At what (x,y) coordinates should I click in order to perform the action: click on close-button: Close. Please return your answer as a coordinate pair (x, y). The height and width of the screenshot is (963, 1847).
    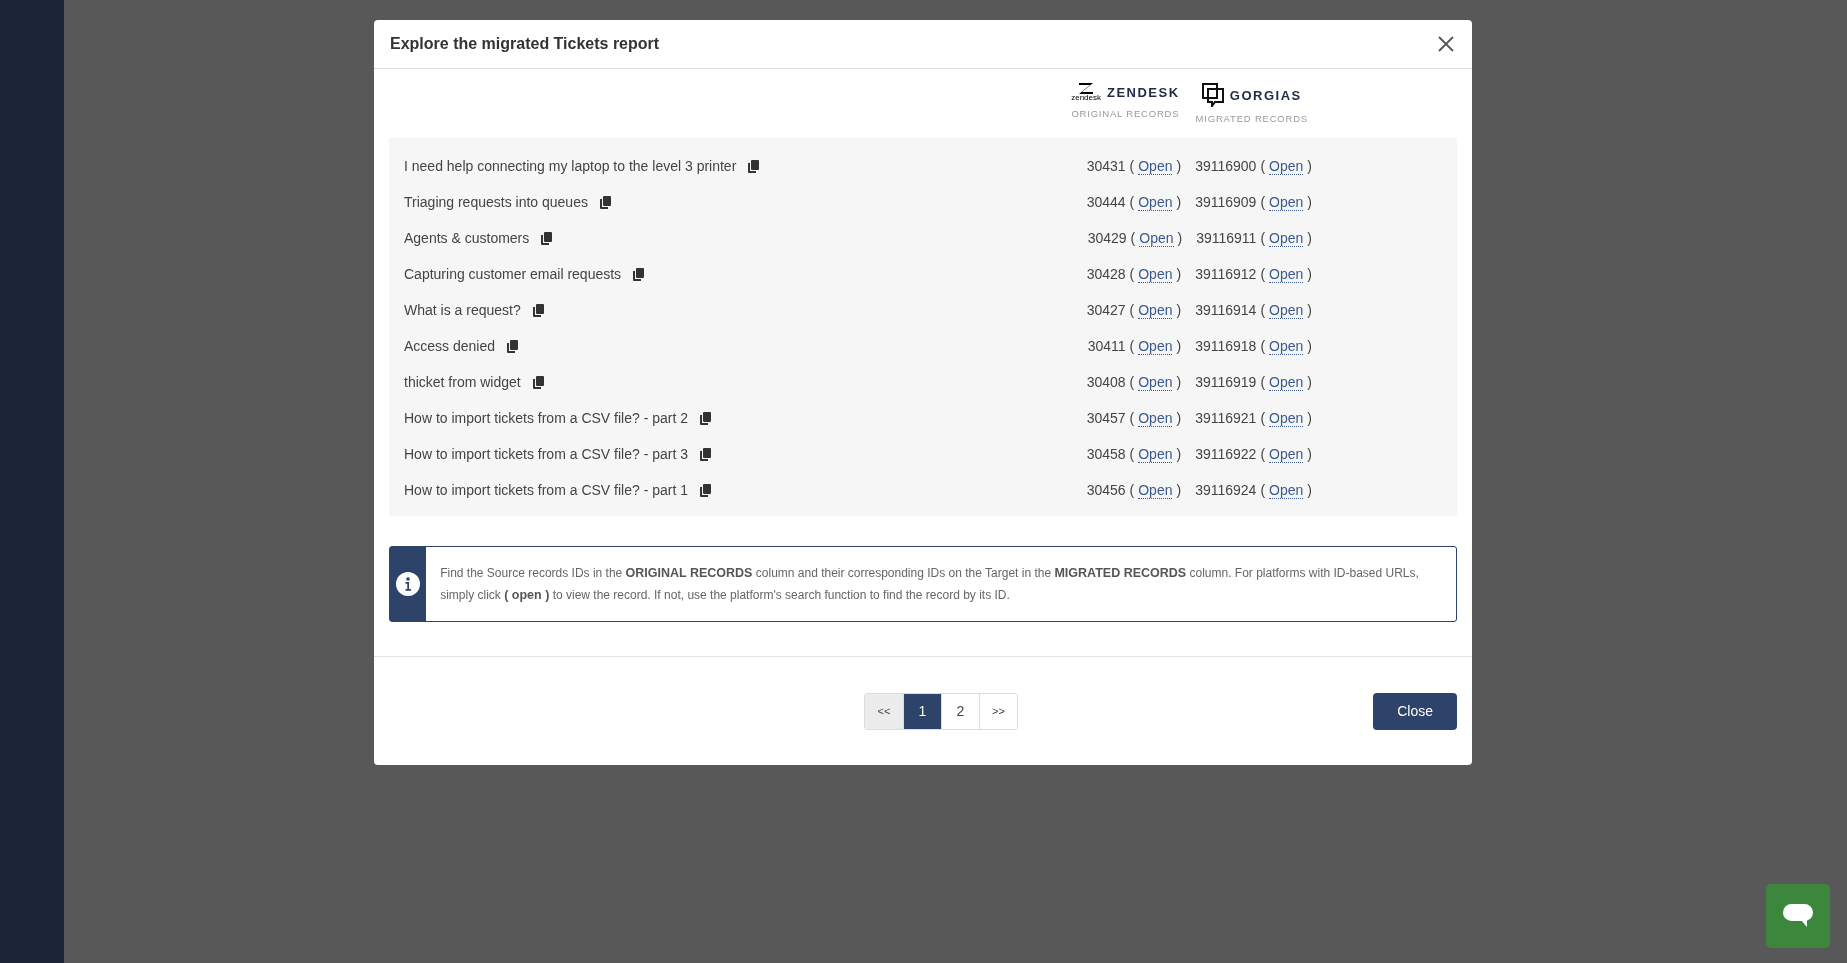
    Looking at the image, I should click on (1415, 711).